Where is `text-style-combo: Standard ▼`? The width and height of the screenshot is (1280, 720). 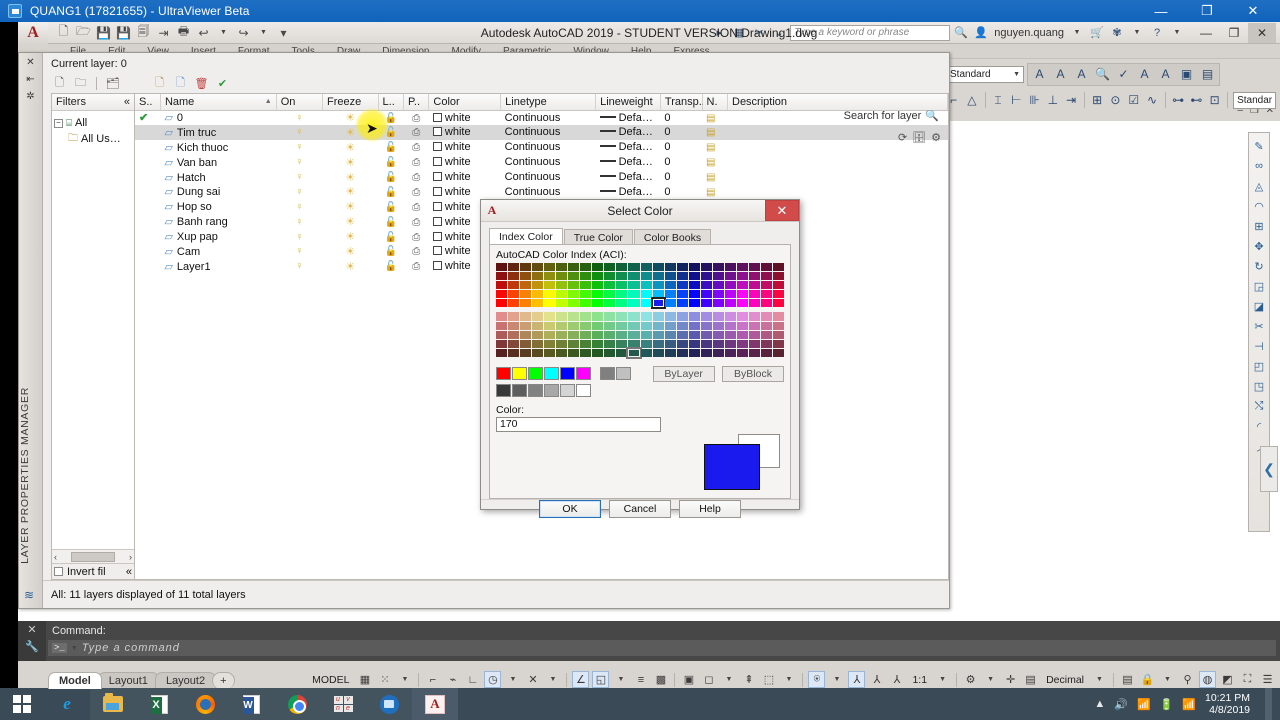
text-style-combo: Standard ▼ is located at coordinates (985, 74).